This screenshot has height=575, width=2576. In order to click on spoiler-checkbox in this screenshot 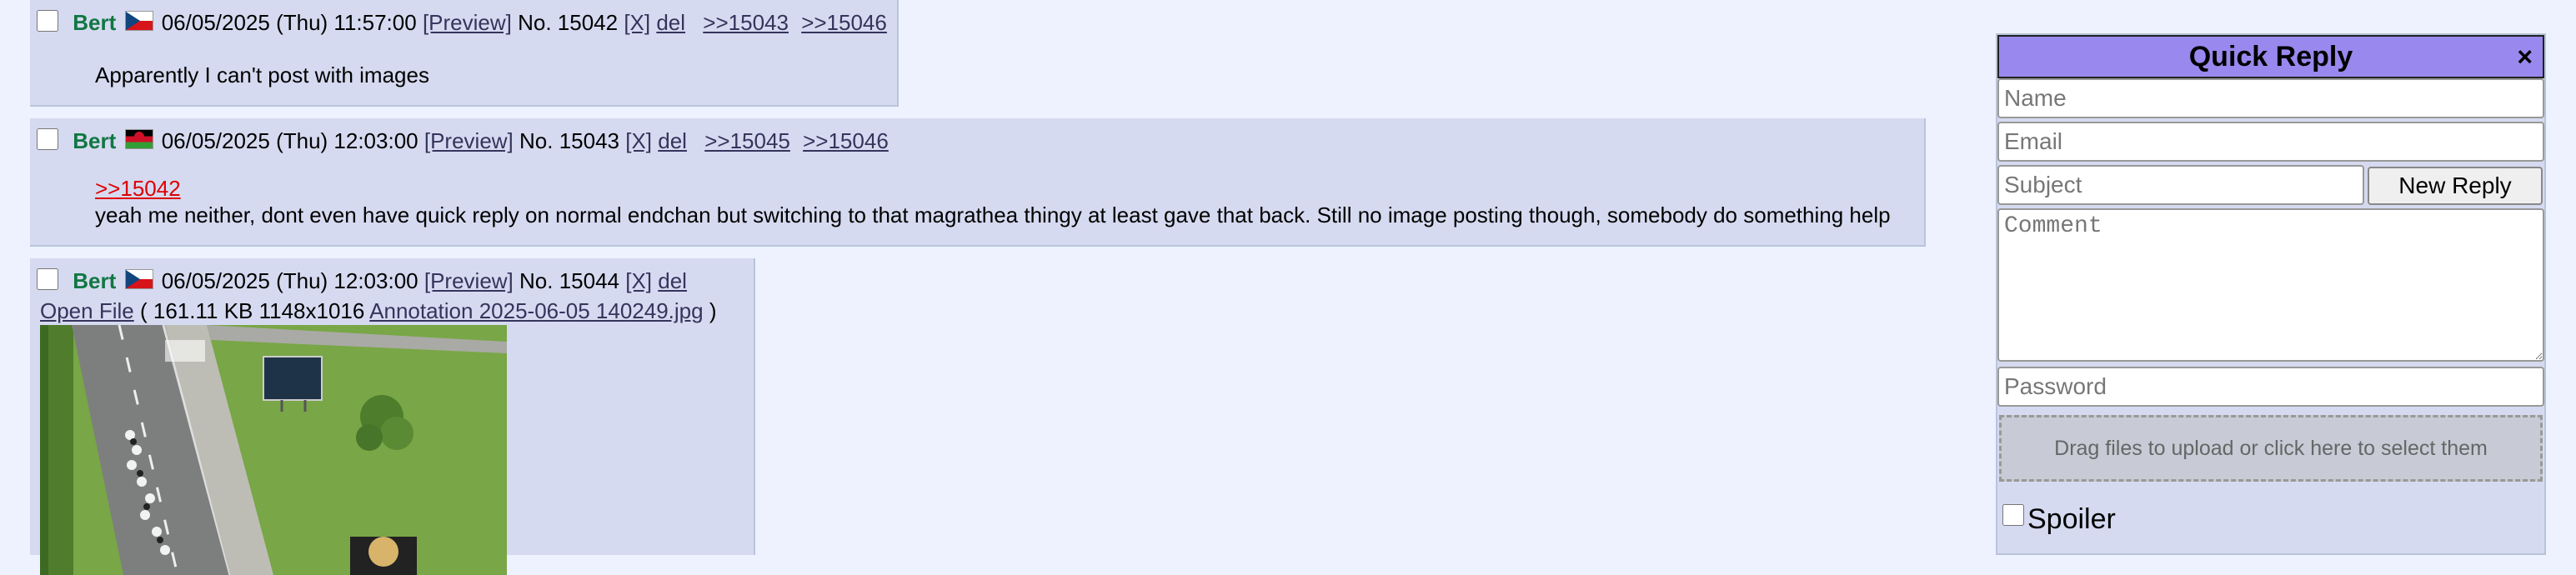, I will do `click(2013, 515)`.